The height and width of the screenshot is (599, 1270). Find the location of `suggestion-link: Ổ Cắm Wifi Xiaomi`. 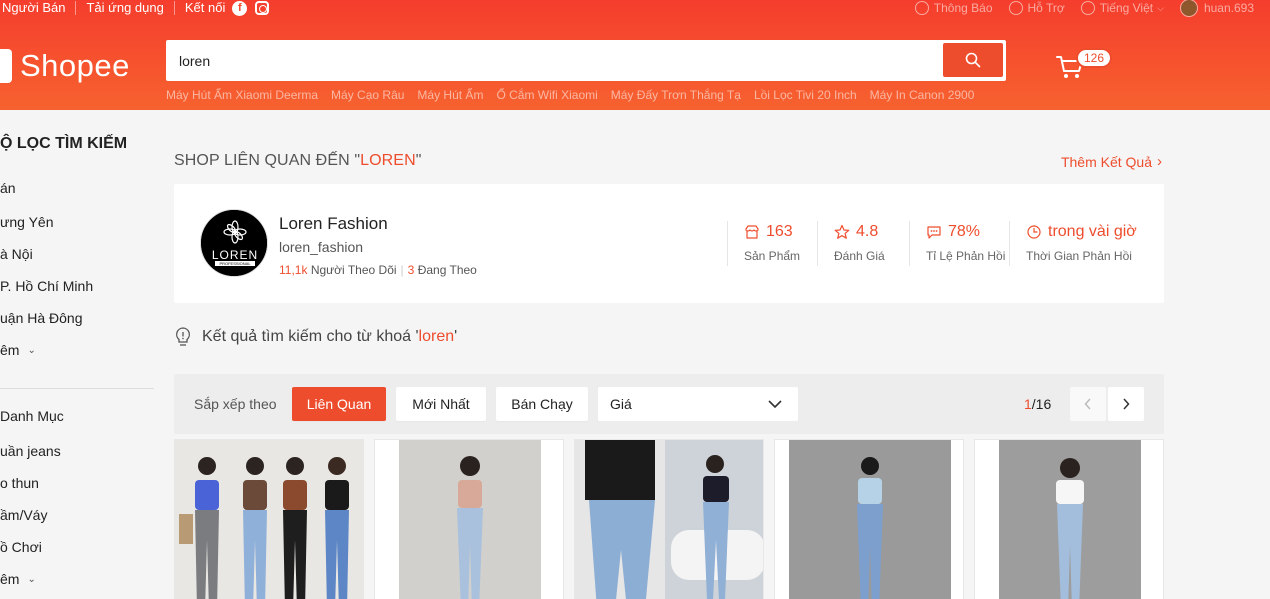

suggestion-link: Ổ Cắm Wifi Xiaomi is located at coordinates (546, 95).